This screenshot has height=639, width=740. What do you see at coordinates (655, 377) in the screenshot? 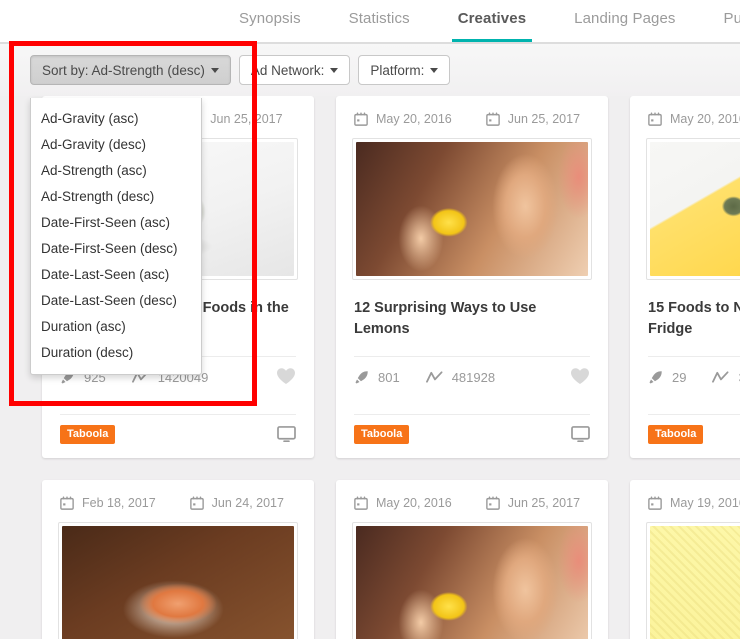
I see `rocket-icon` at bounding box center [655, 377].